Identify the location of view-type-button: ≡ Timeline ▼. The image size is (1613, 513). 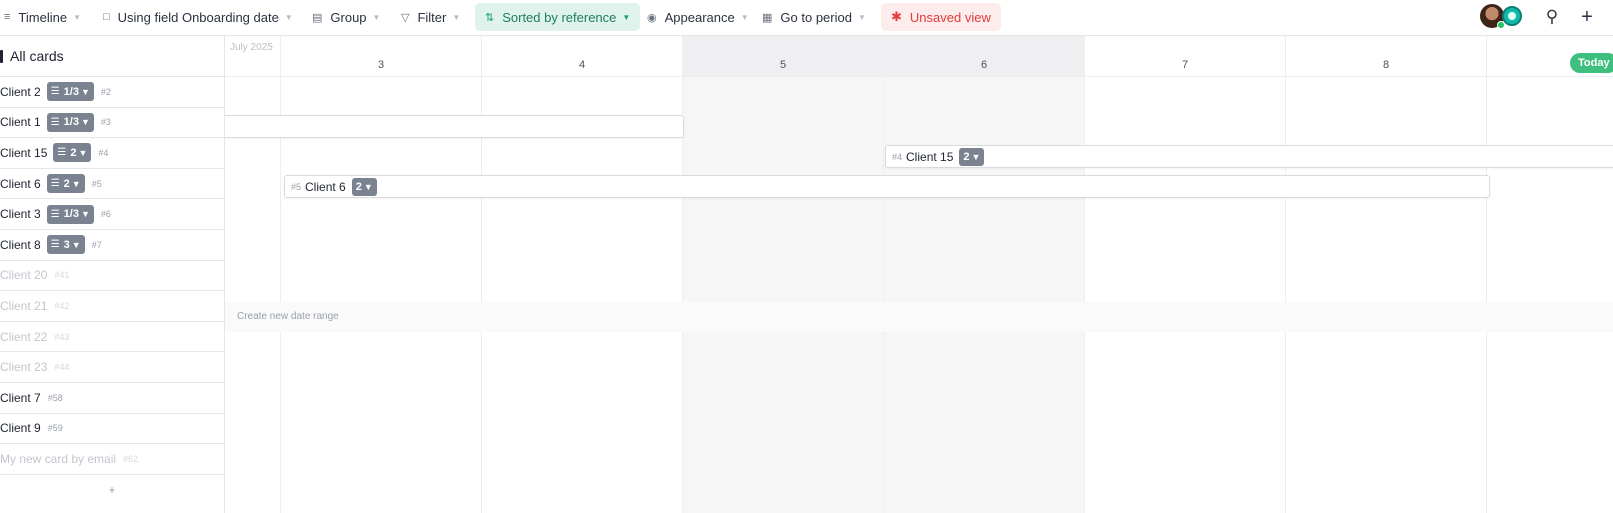
(42, 17).